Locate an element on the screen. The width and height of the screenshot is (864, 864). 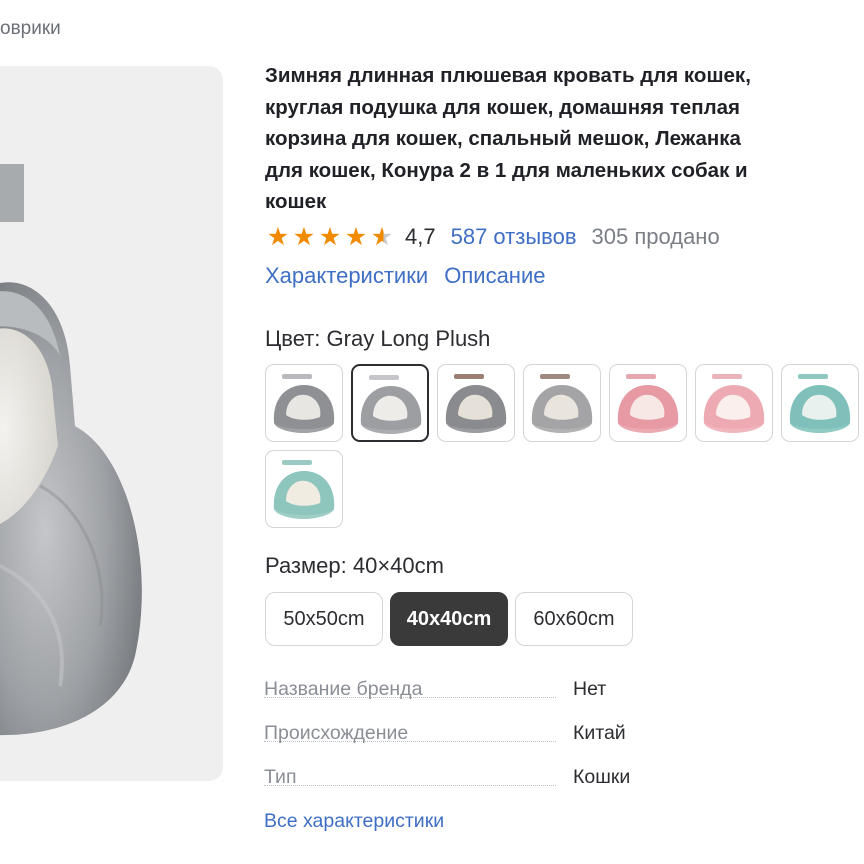
spec-value: Нет is located at coordinates (590, 689).